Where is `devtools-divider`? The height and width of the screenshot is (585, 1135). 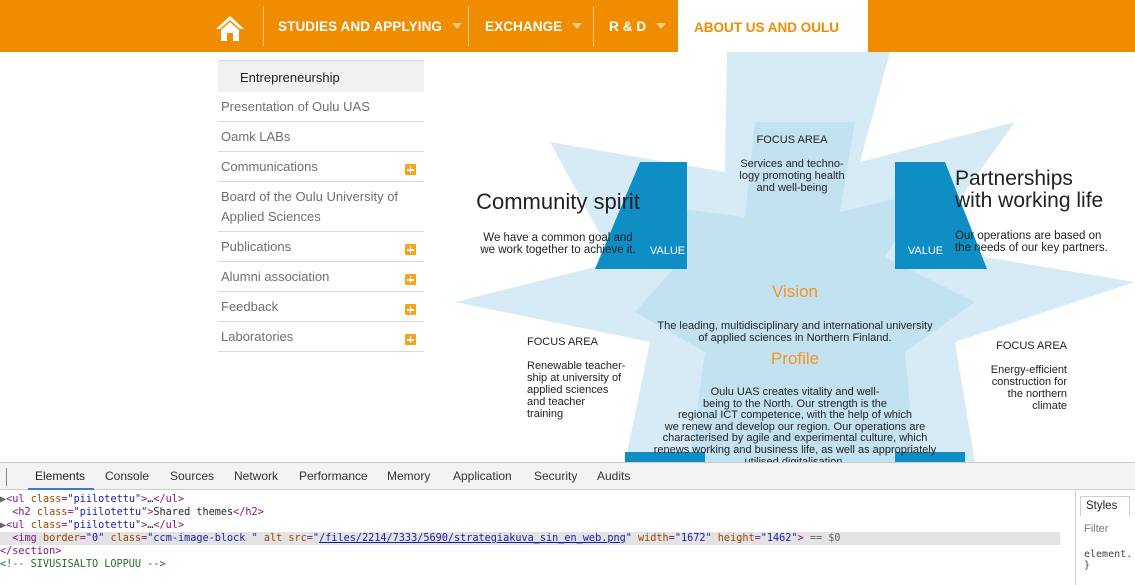 devtools-divider is located at coordinates (6, 477).